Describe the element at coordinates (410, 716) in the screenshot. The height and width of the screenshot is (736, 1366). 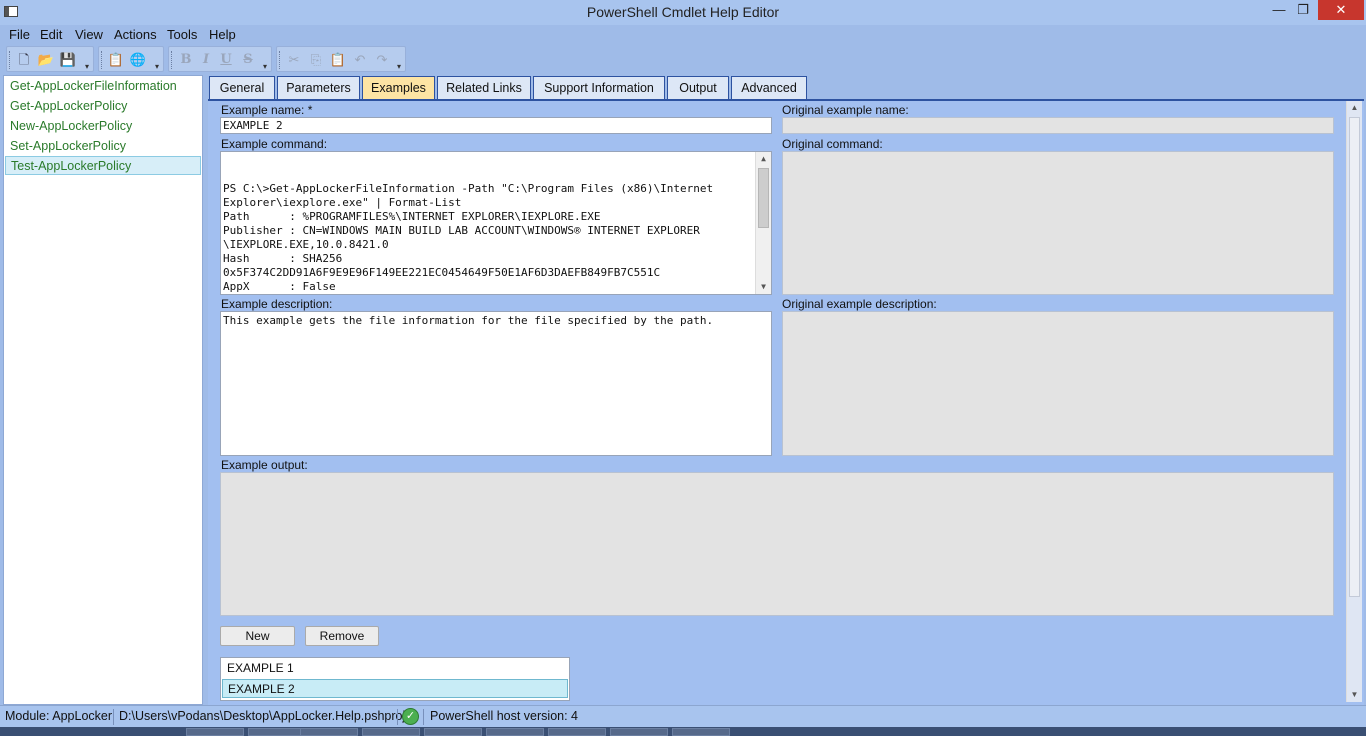
I see `check-ok-icon: ✓` at that location.